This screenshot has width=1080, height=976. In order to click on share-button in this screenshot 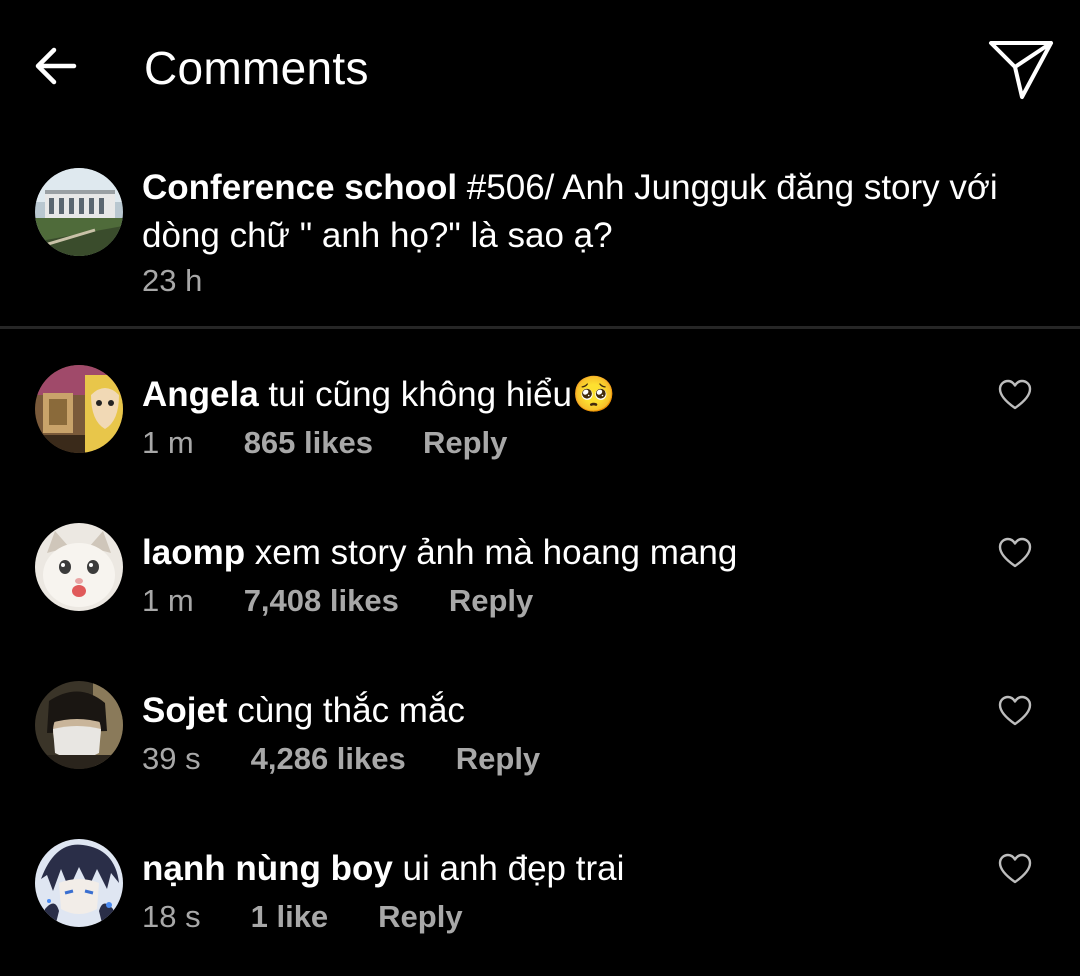, I will do `click(1022, 70)`.